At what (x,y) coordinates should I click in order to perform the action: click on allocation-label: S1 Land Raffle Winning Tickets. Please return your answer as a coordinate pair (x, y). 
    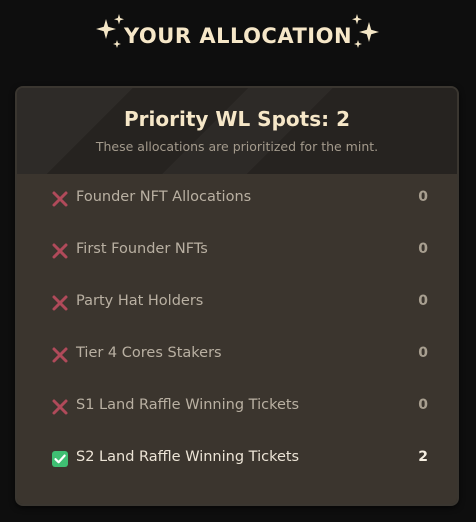
    Looking at the image, I should click on (188, 405).